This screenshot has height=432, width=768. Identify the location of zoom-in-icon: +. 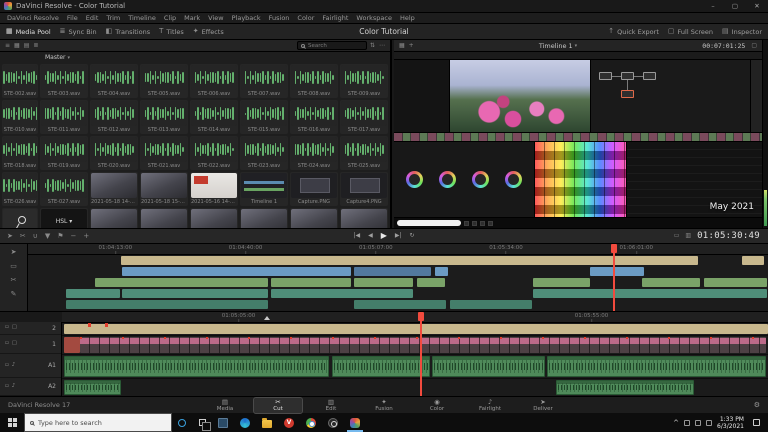
(86, 236).